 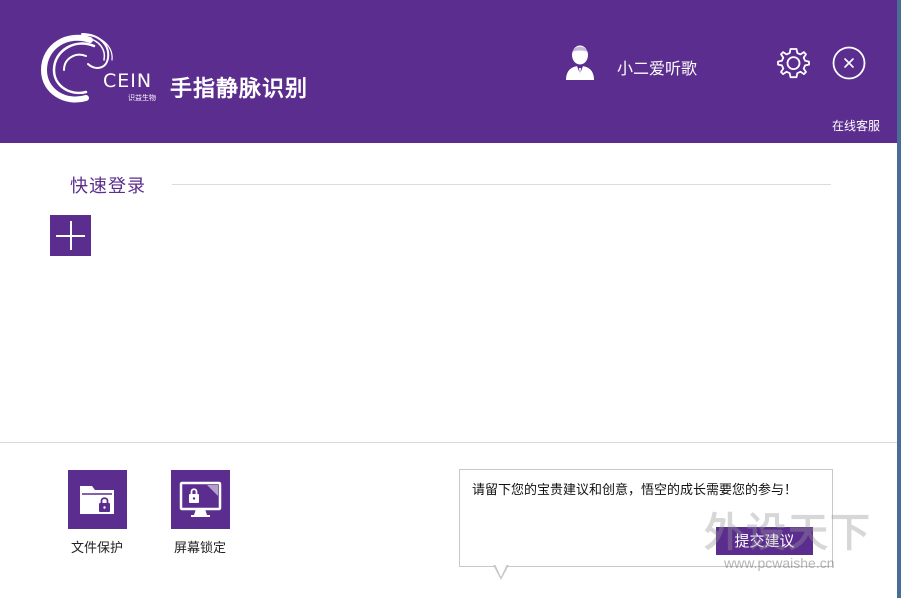 What do you see at coordinates (501, 570) in the screenshot?
I see `bubble-tail-inner` at bounding box center [501, 570].